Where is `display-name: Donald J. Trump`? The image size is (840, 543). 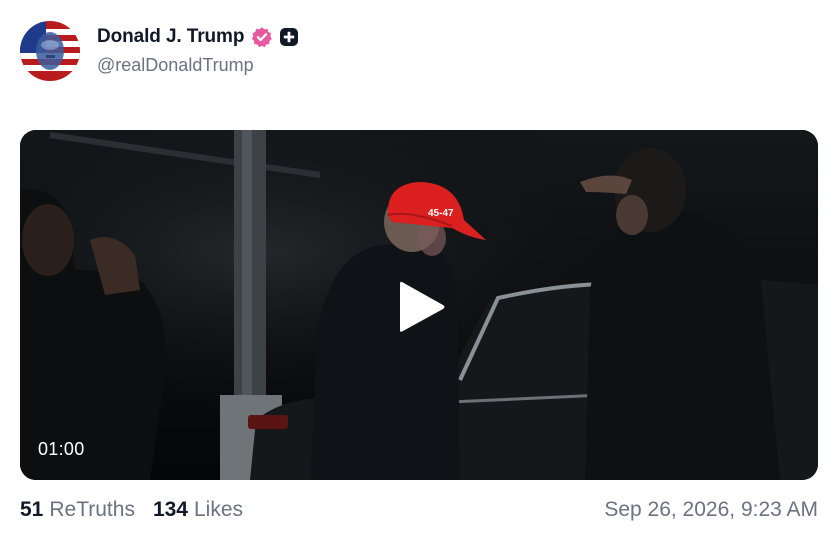 display-name: Donald J. Trump is located at coordinates (170, 37).